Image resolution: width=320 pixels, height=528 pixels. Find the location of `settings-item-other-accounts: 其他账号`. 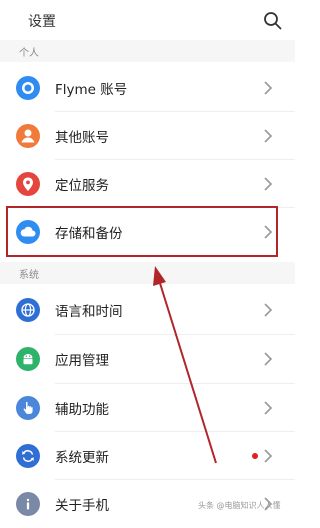

settings-item-other-accounts: 其他账号 is located at coordinates (147, 136).